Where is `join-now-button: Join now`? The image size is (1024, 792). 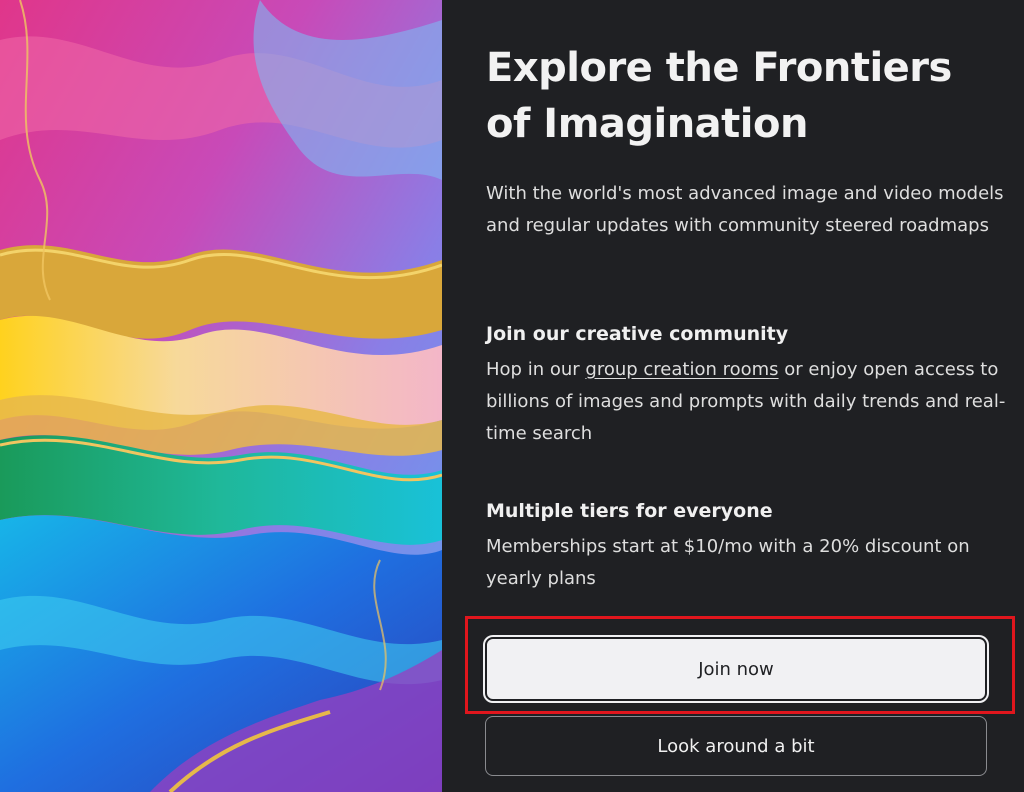
join-now-button: Join now is located at coordinates (736, 669).